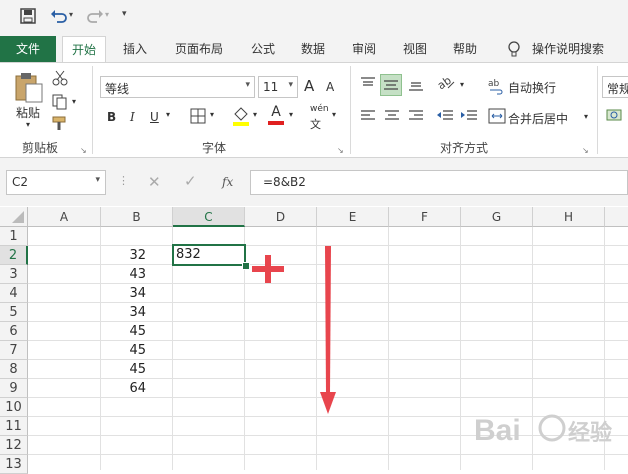 The height and width of the screenshot is (474, 628). I want to click on decrease-indent-icon, so click(445, 117).